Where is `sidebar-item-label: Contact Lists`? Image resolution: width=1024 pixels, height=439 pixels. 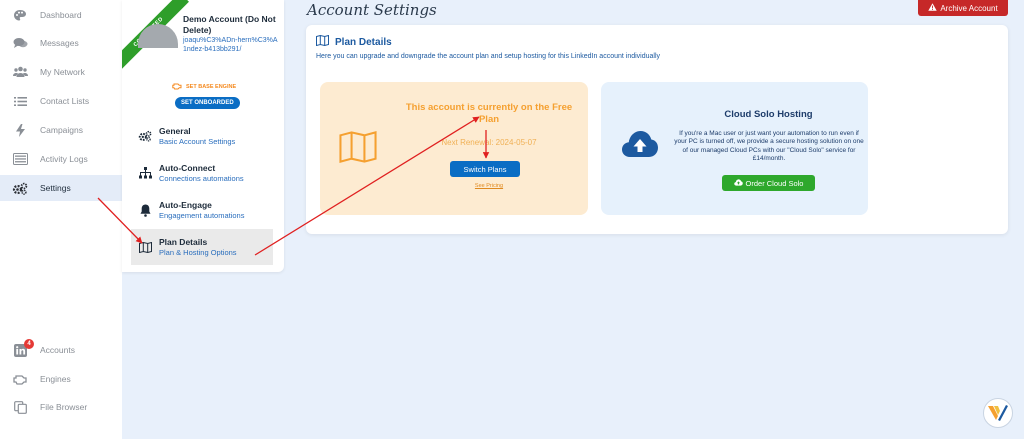 sidebar-item-label: Contact Lists is located at coordinates (65, 101).